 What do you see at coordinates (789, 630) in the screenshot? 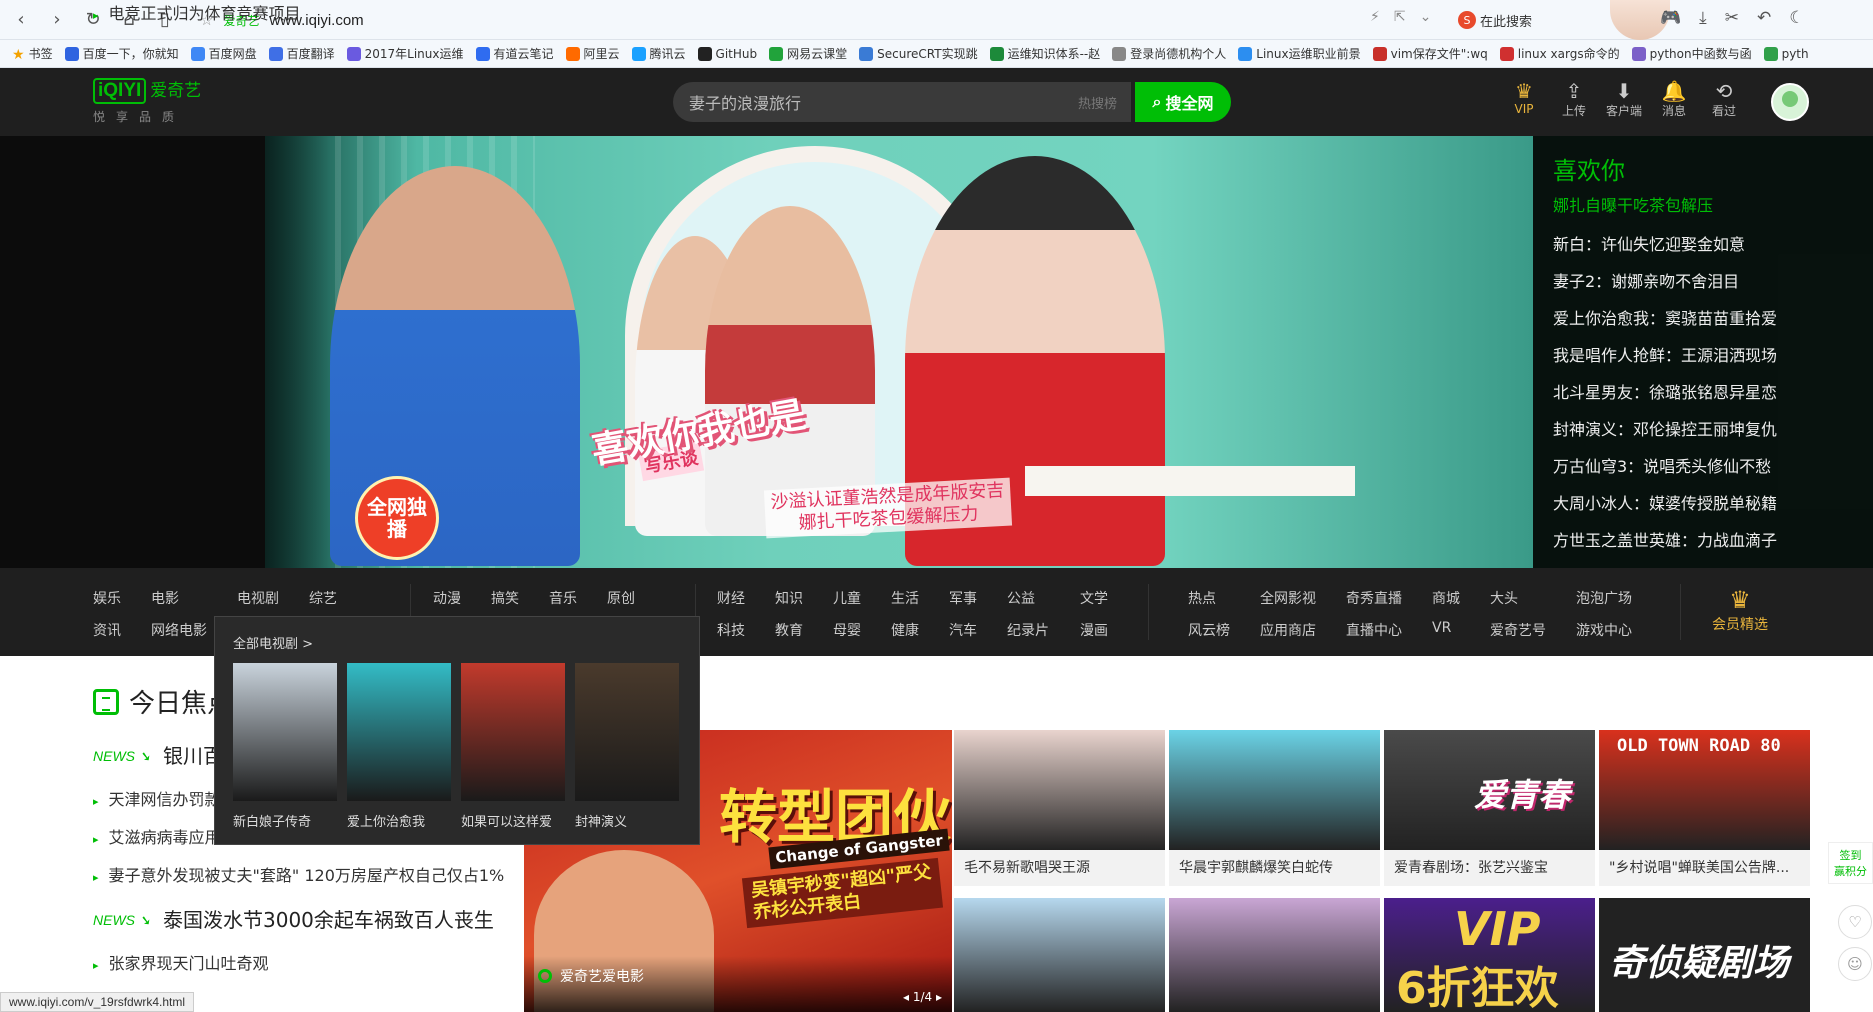
I see `category-link: 教育` at bounding box center [789, 630].